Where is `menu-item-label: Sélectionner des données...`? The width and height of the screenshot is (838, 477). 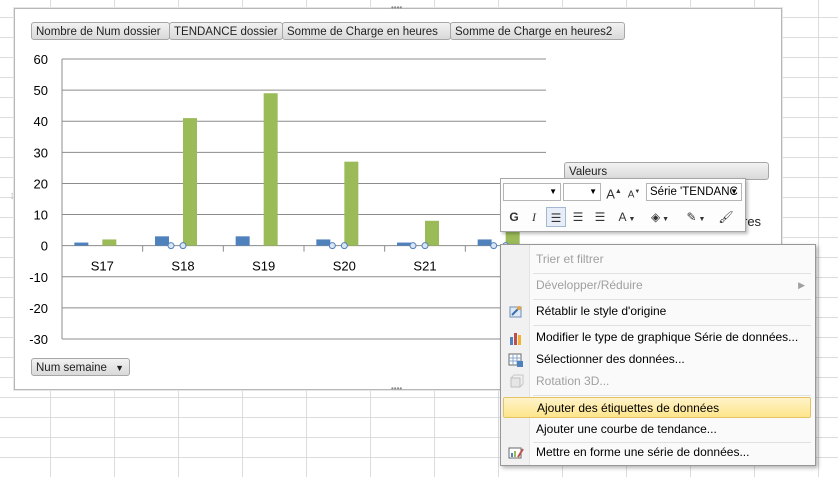
menu-item-label: Sélectionner des données... is located at coordinates (610, 359).